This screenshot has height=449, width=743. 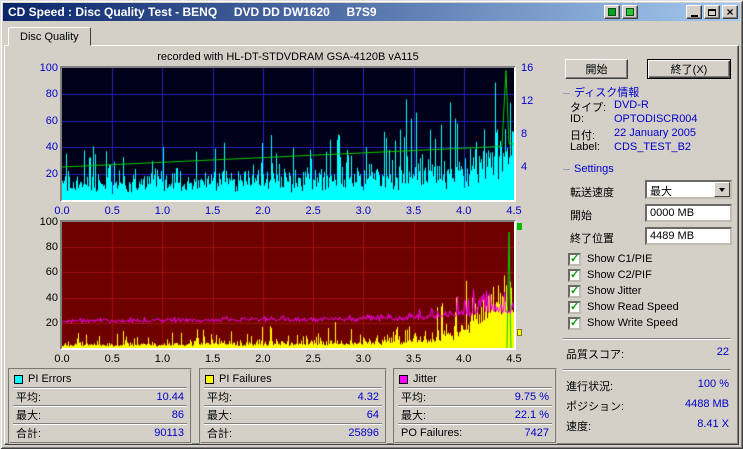 What do you see at coordinates (519, 332) in the screenshot?
I see `pi-failures-end-marker` at bounding box center [519, 332].